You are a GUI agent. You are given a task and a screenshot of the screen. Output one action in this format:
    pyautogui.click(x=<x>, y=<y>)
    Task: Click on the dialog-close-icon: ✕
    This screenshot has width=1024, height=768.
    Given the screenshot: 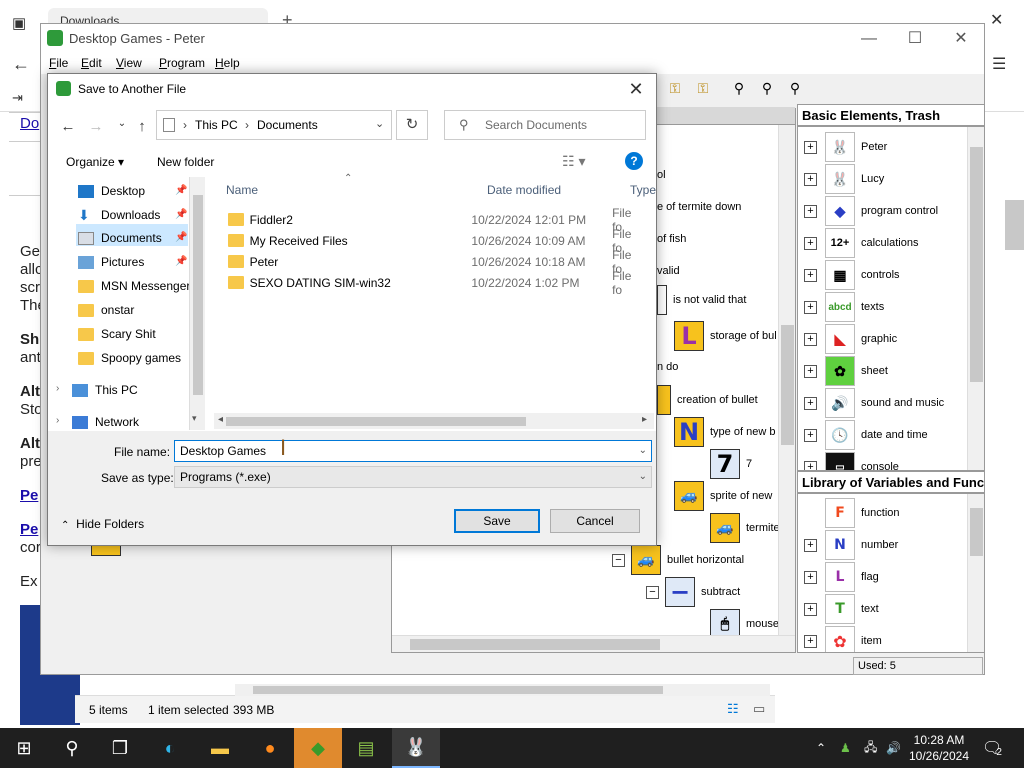 What is the action you would take?
    pyautogui.click(x=636, y=89)
    